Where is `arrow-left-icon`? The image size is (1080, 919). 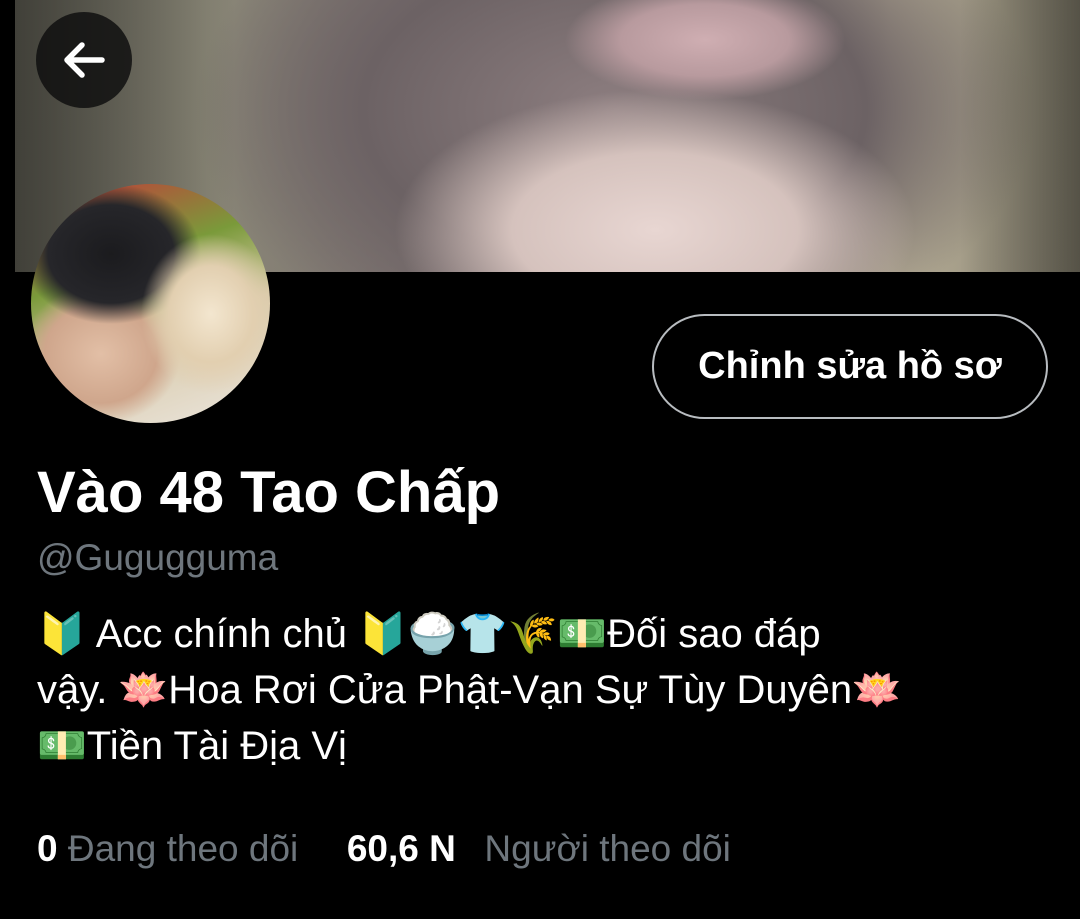 arrow-left-icon is located at coordinates (84, 60).